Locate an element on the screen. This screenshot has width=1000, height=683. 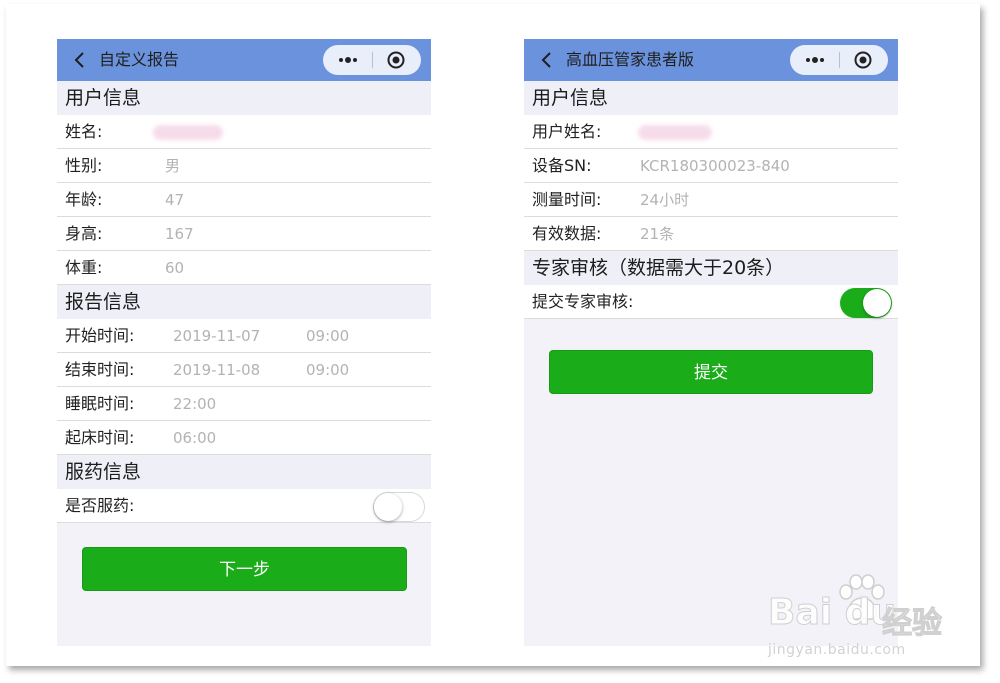
row-device-sn: 设备SN: KCR180300023-840 is located at coordinates (711, 166).